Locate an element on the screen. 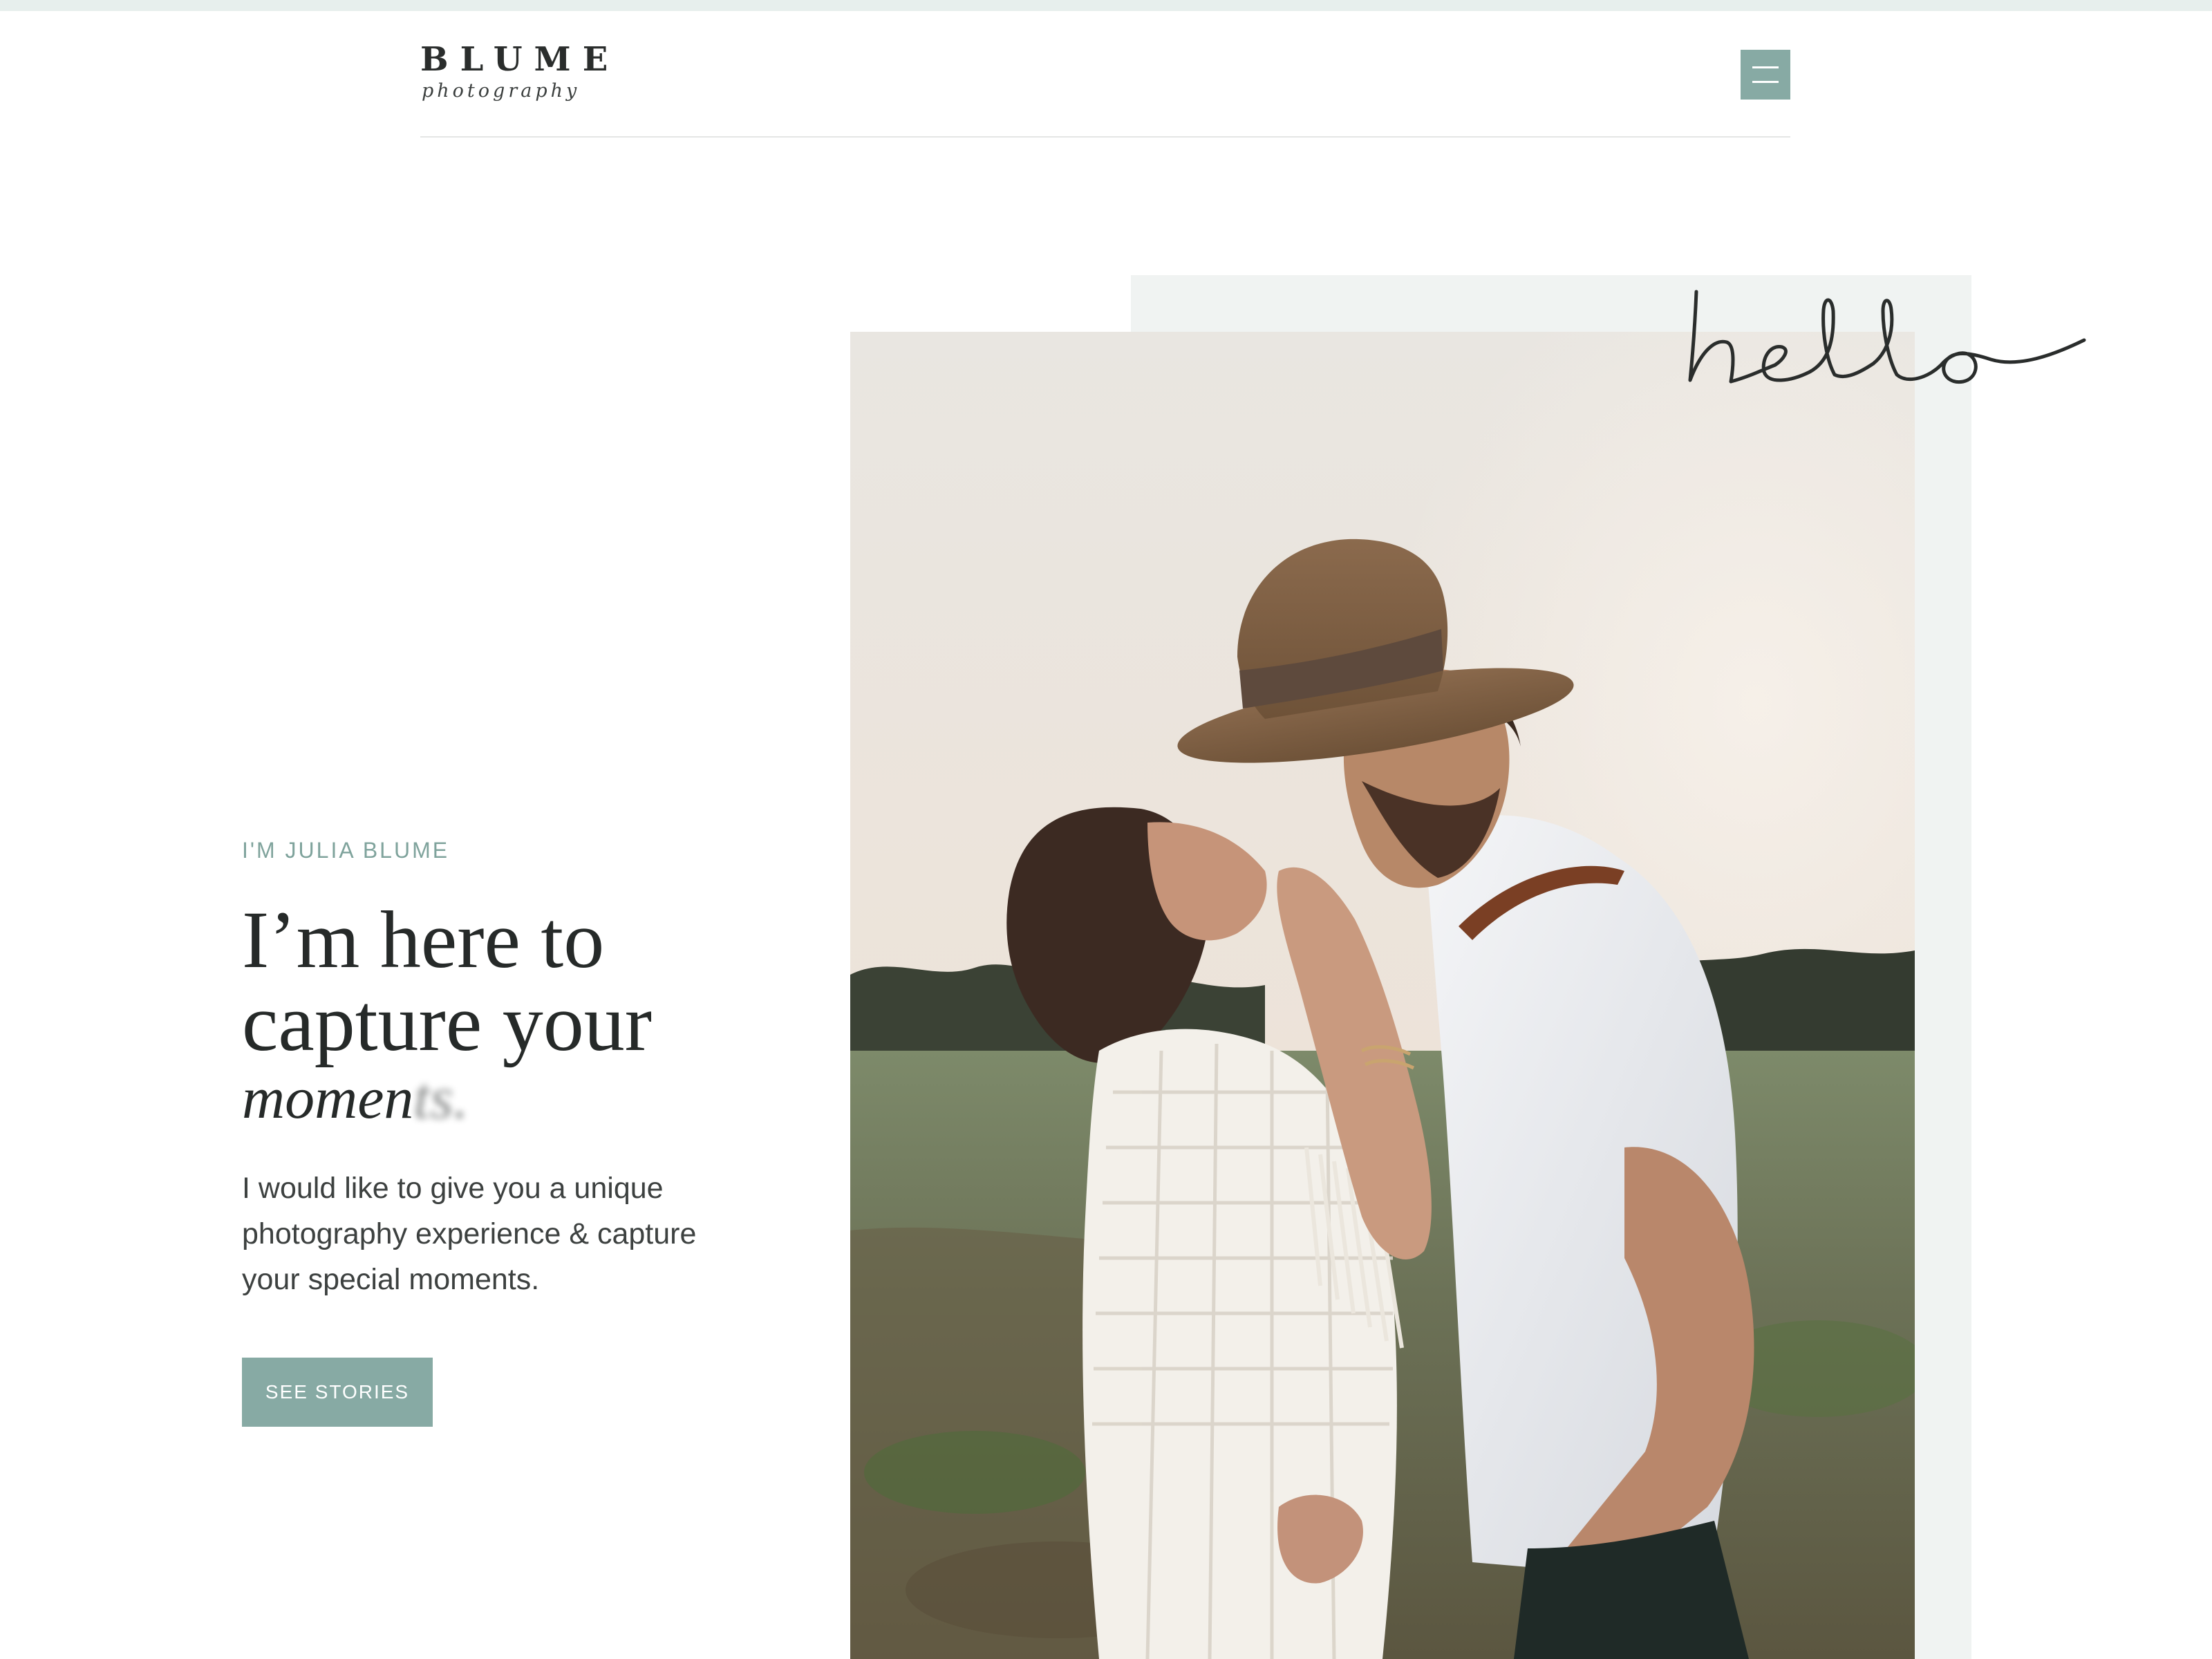 This screenshot has width=2212, height=1659. site-logo: BLUME photography is located at coordinates (514, 74).